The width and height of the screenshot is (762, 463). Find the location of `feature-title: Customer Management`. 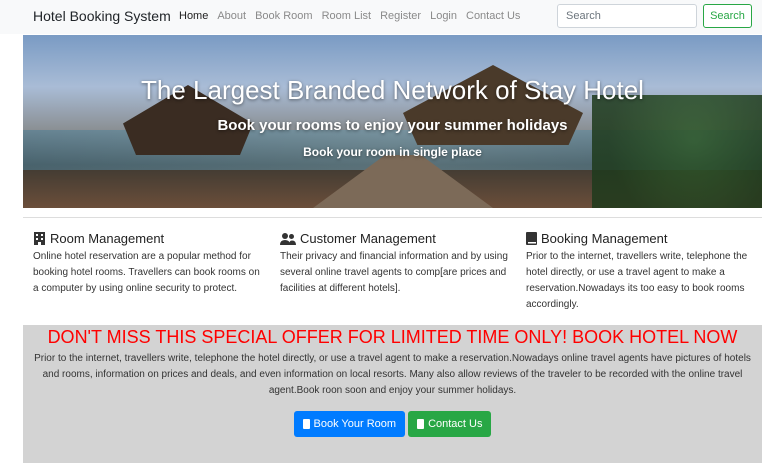

feature-title: Customer Management is located at coordinates (368, 238).